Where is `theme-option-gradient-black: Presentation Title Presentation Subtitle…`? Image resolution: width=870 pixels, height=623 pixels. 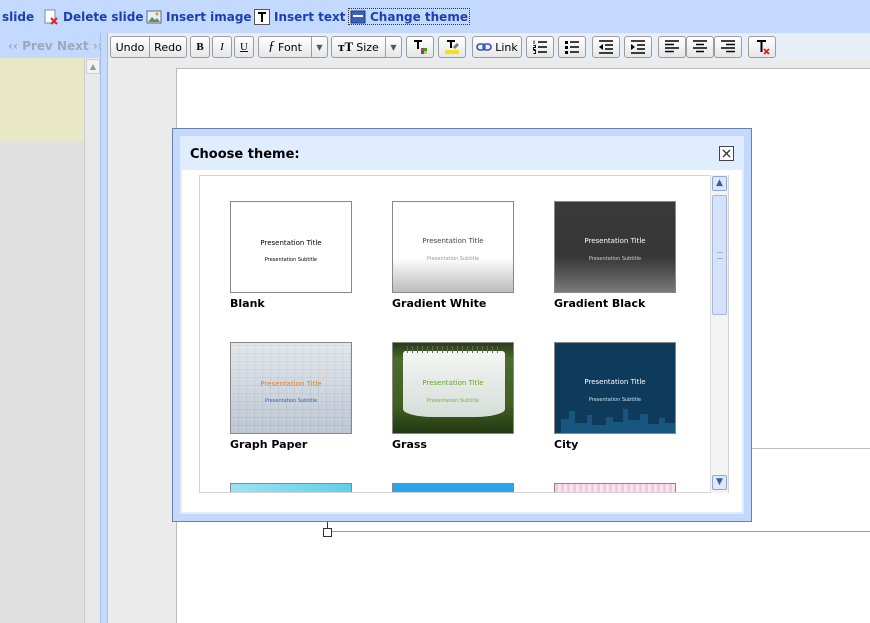
theme-option-gradient-black: Presentation Title Presentation Subtitle… is located at coordinates (615, 255).